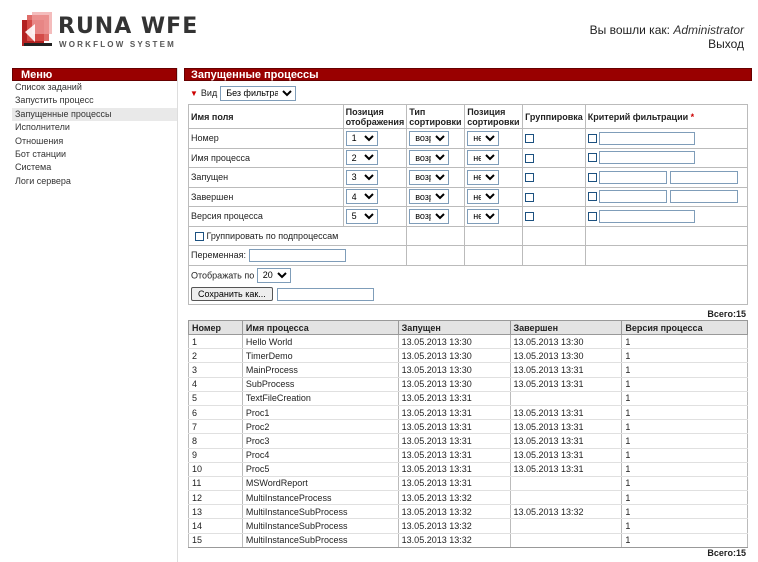 Image resolution: width=758 pixels, height=562 pixels. Describe the element at coordinates (454, 512) in the screenshot. I see `cell-started: 13.05.2013 13:32` at that location.